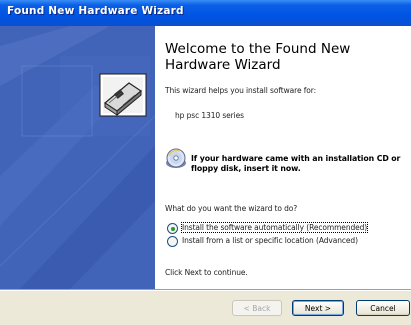  I want to click on cancel-button: Cancel, so click(383, 308).